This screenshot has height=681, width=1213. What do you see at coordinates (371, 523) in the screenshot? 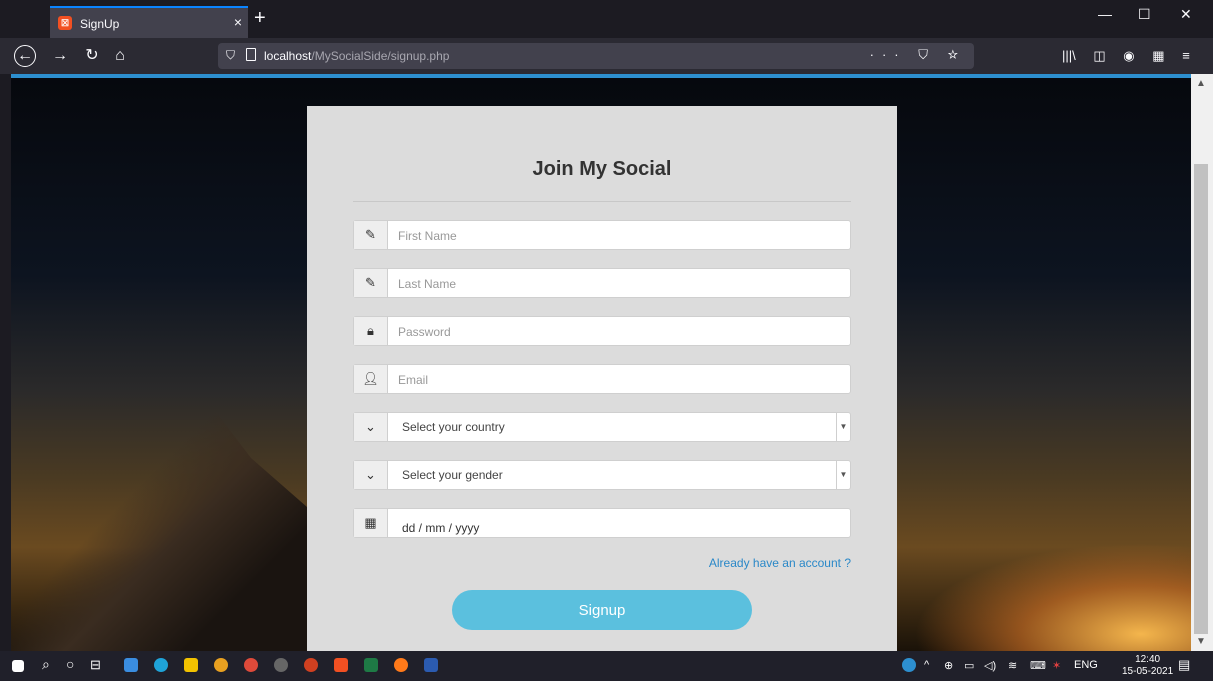
I see `calendar-icon: ▦` at bounding box center [371, 523].